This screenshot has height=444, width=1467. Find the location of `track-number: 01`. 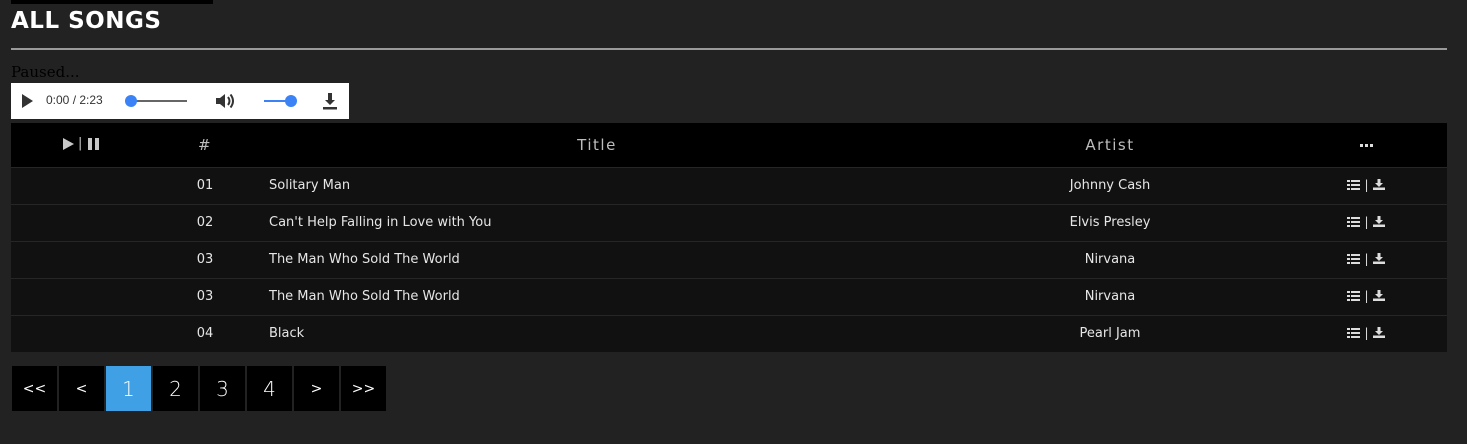

track-number: 01 is located at coordinates (205, 185).